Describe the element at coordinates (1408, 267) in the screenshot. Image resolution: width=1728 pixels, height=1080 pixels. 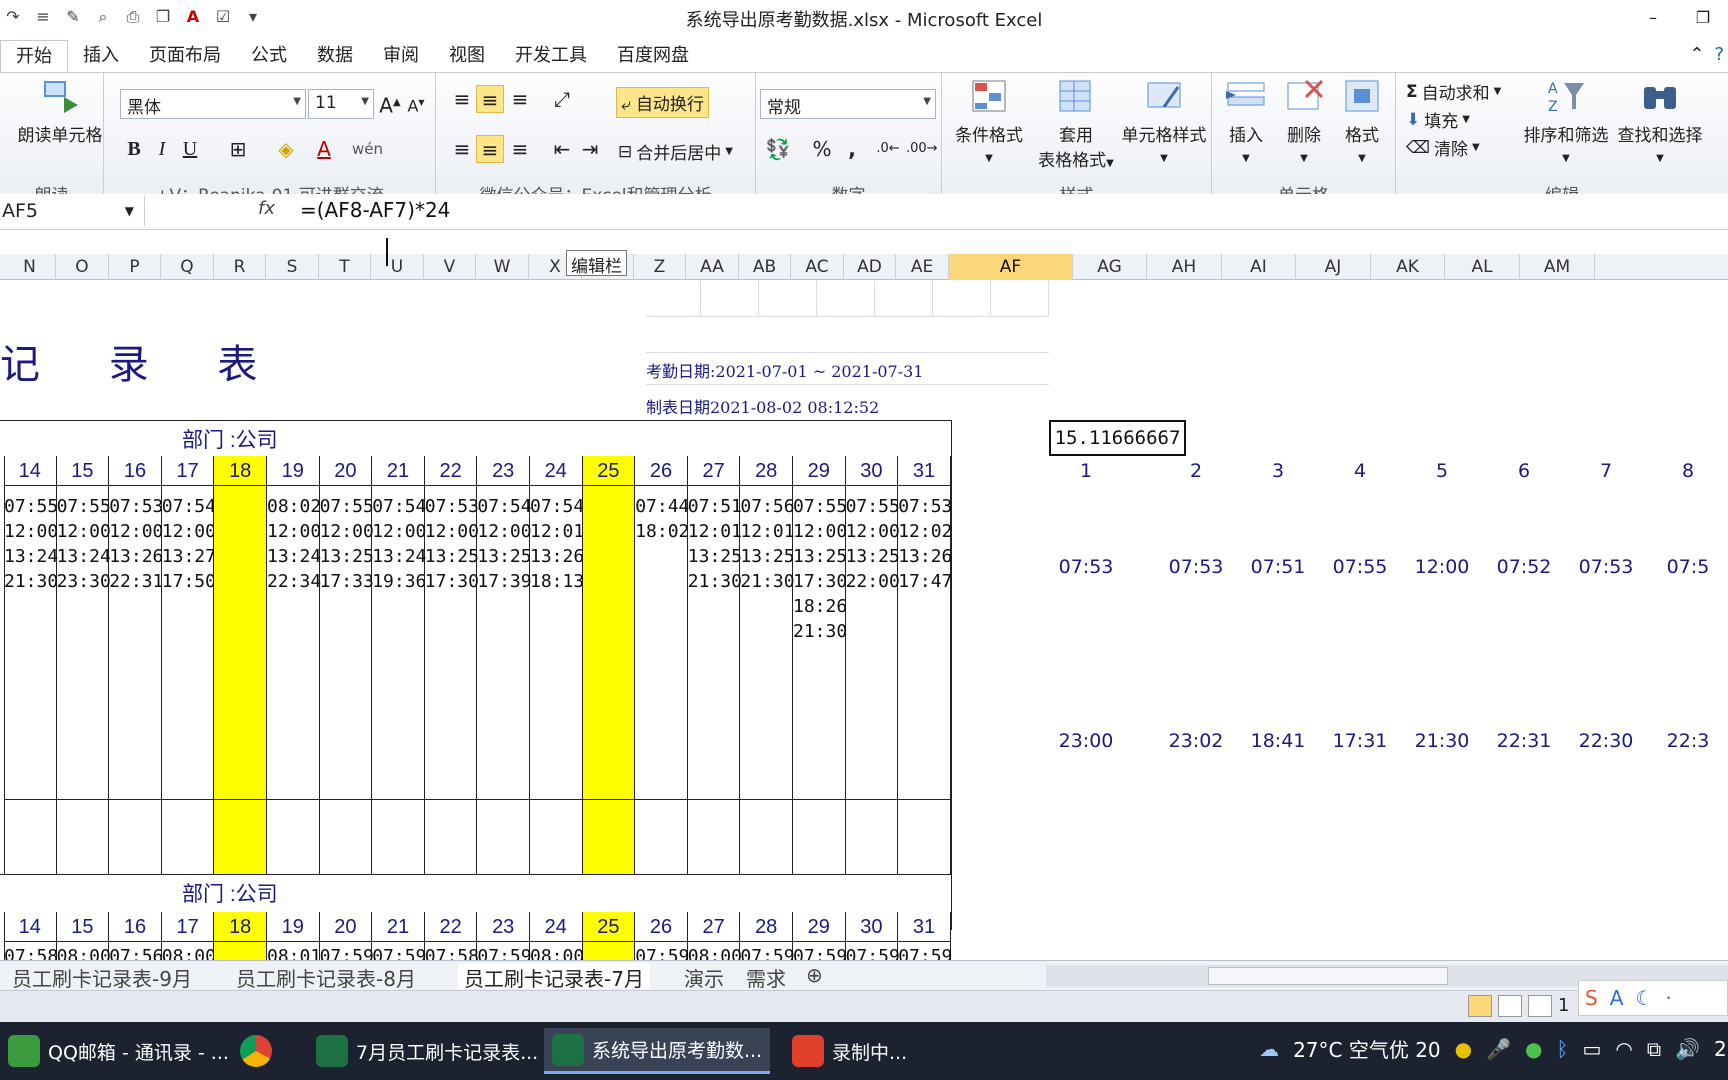
I see `column-header: AK` at that location.